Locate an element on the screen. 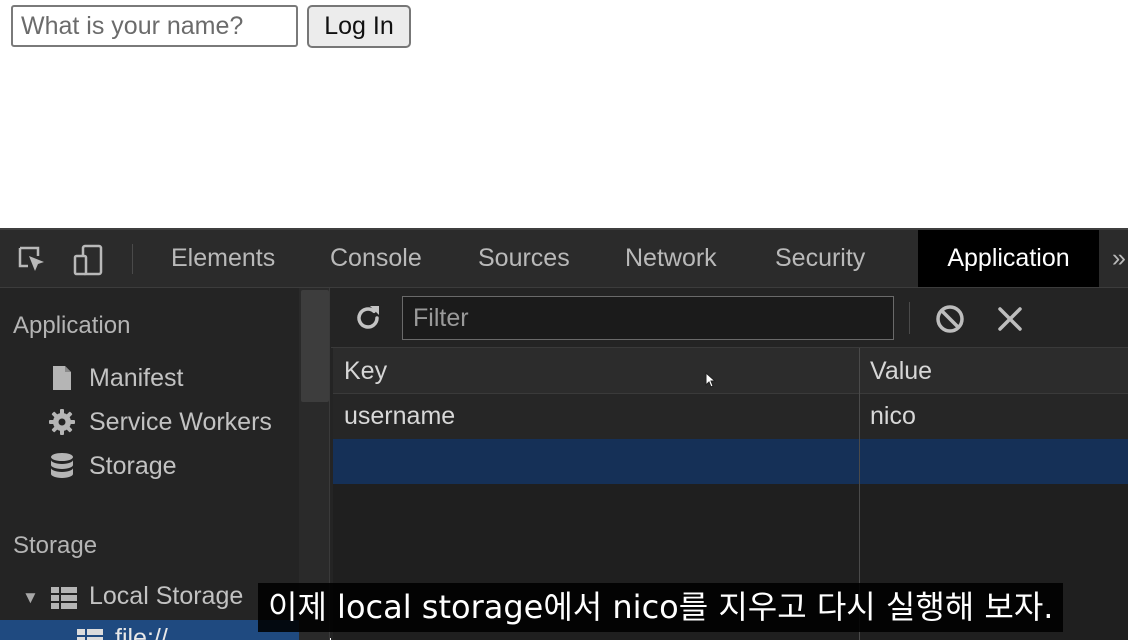  tab-elements: Elements is located at coordinates (223, 258).